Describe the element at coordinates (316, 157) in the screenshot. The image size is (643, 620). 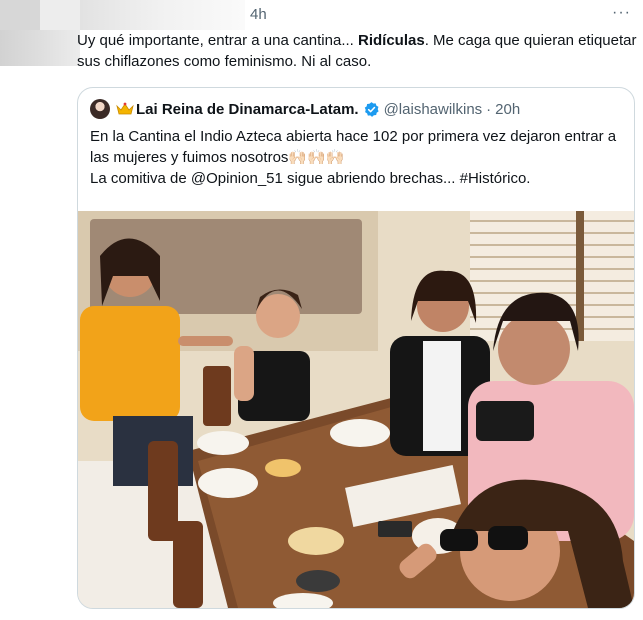
I see `raised-hands-emoji: 🙌🏻🙌🏻🙌🏻` at that location.